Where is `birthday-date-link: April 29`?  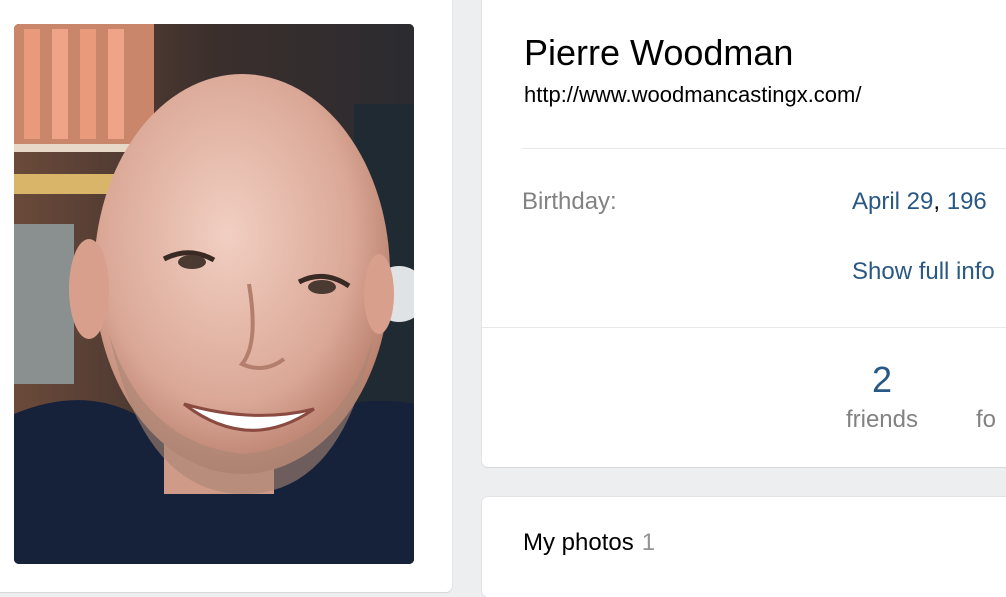
birthday-date-link: April 29 is located at coordinates (892, 201).